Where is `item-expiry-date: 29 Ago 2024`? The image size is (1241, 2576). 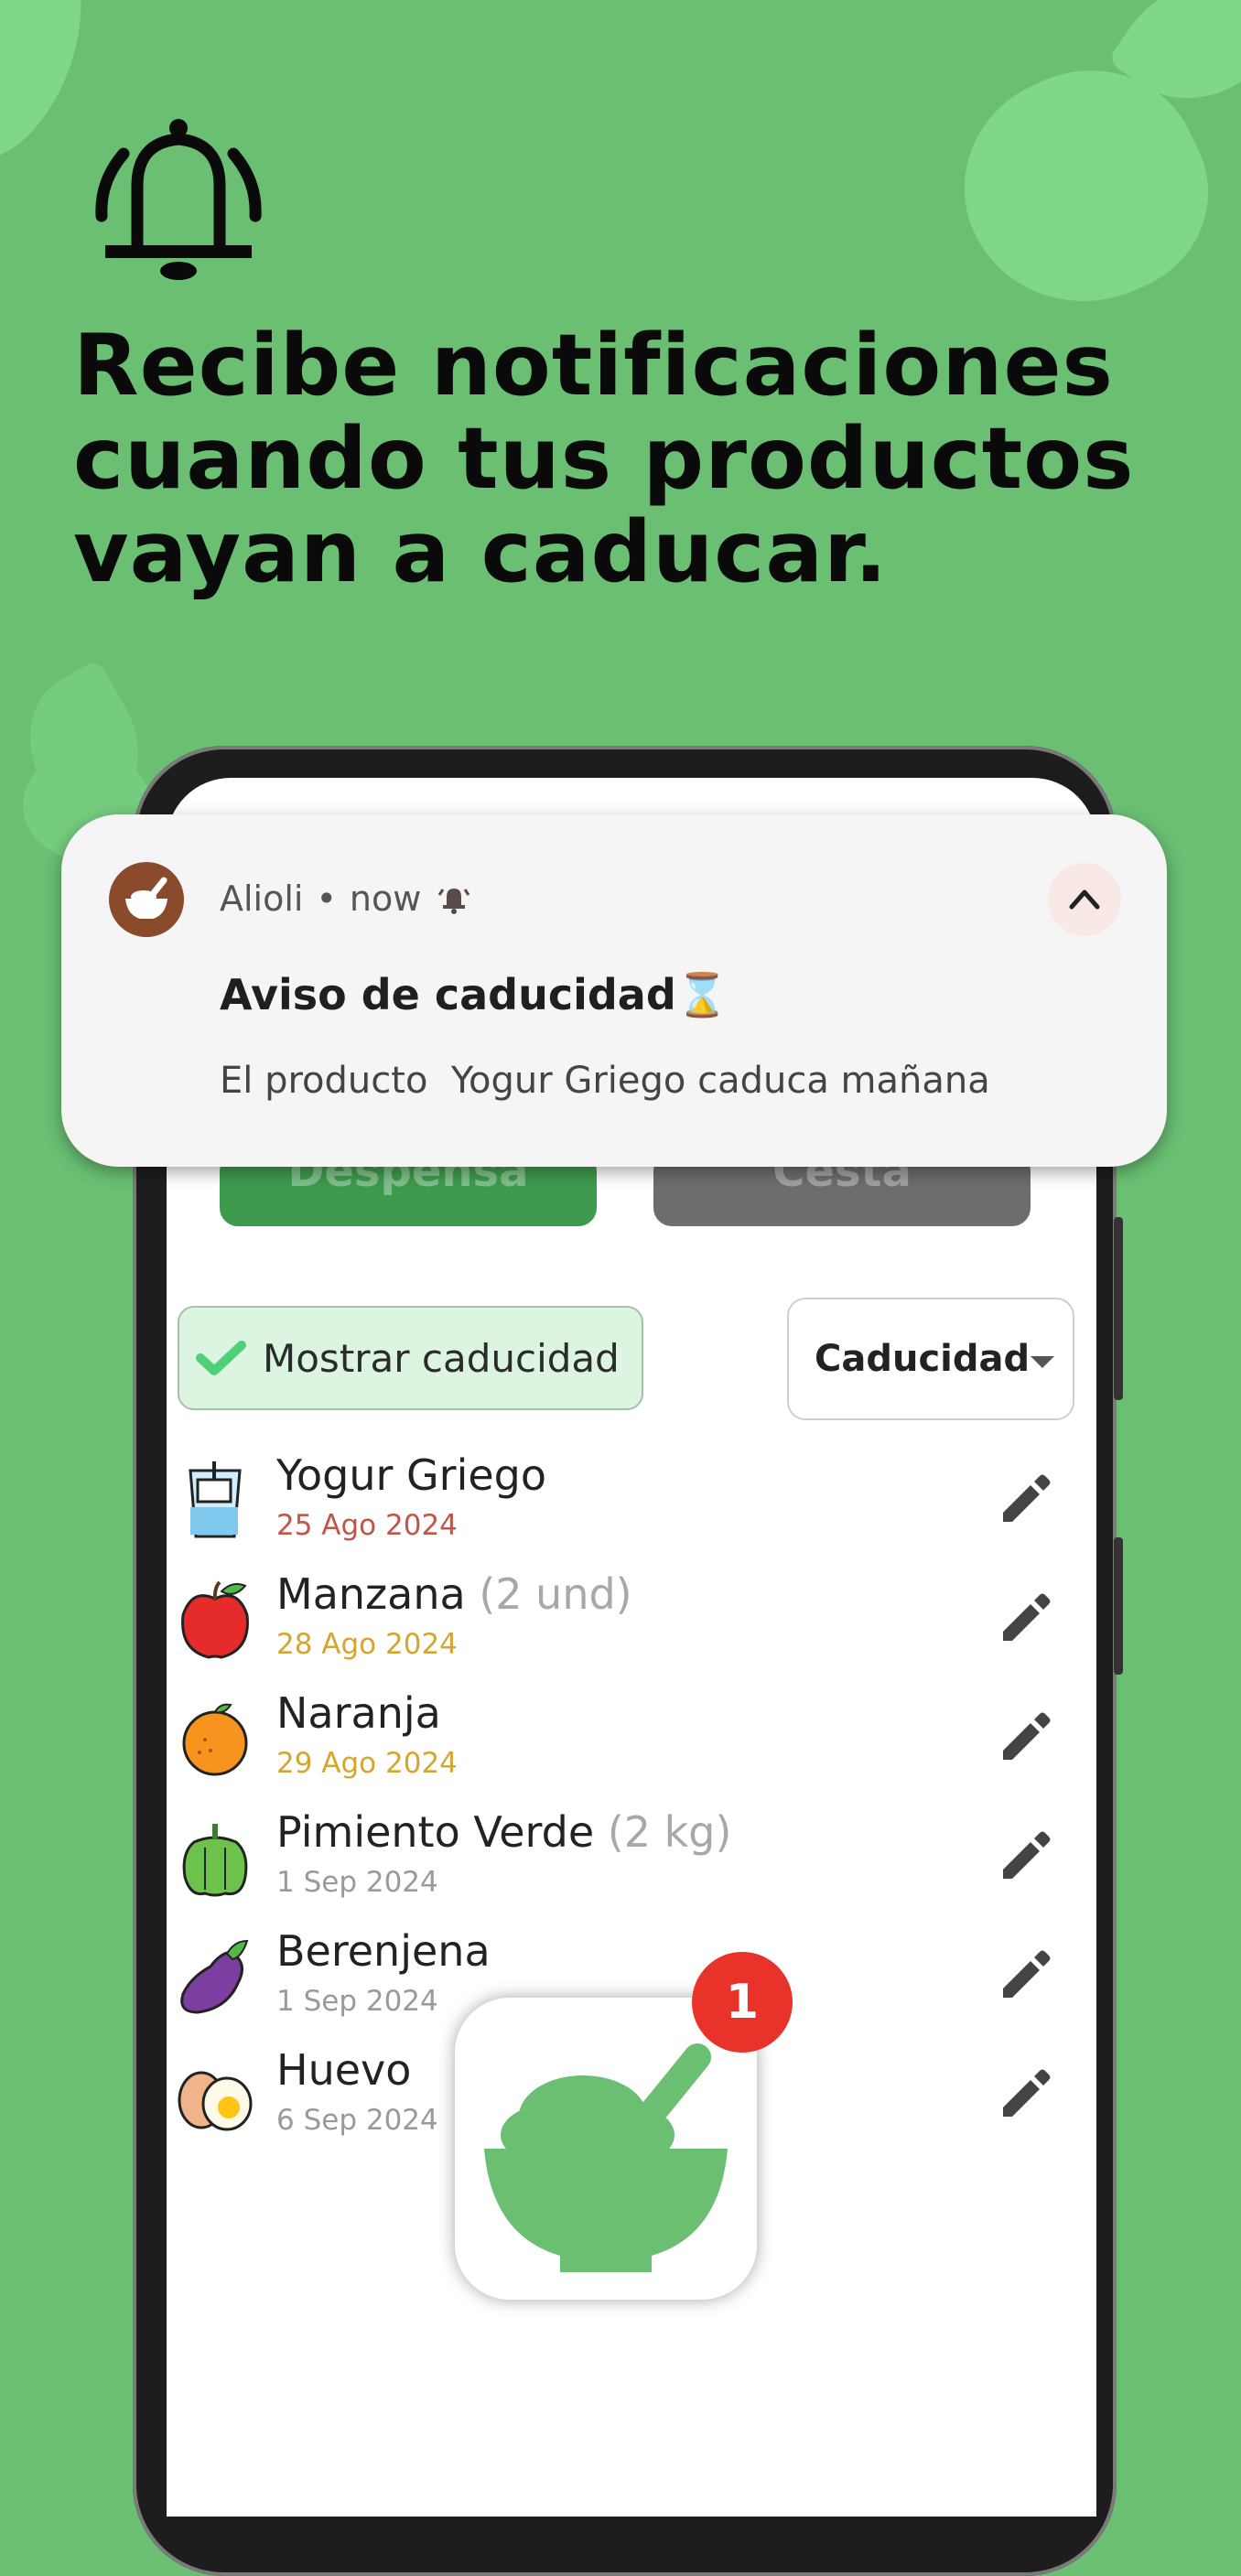
item-expiry-date: 29 Ago 2024 is located at coordinates (367, 1763).